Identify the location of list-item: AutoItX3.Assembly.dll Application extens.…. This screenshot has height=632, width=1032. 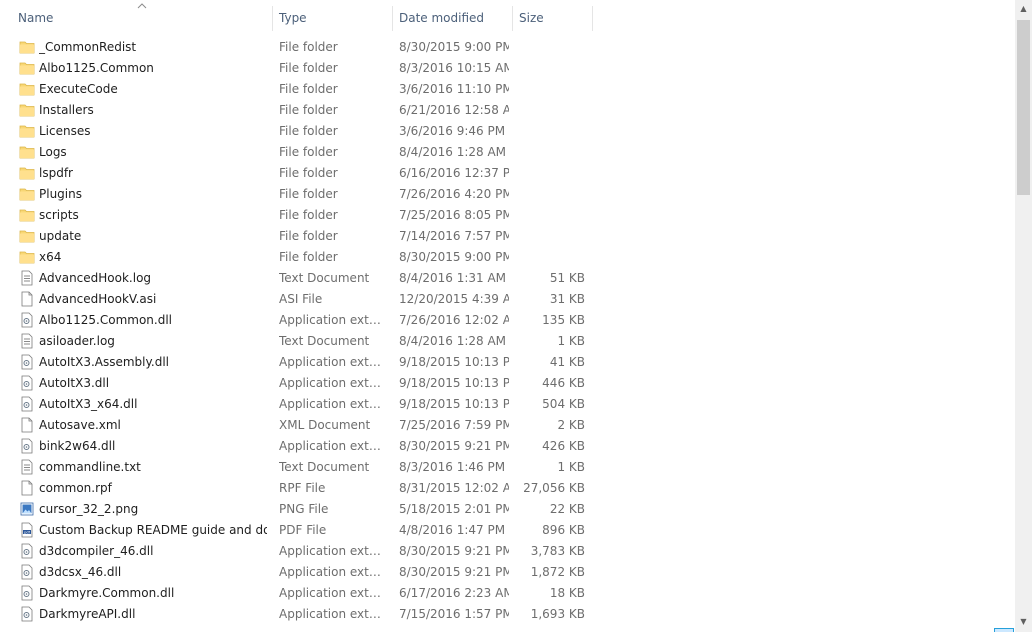
(507, 362).